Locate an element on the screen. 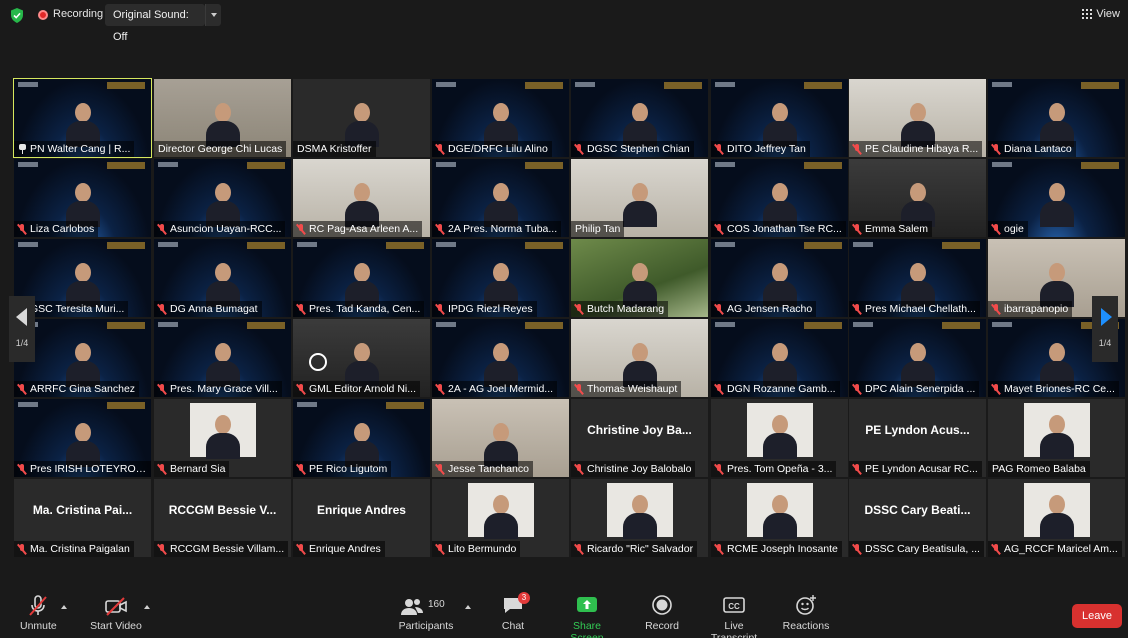 This screenshot has width=1128, height=638. participant-tile: Philip Tan is located at coordinates (639, 198).